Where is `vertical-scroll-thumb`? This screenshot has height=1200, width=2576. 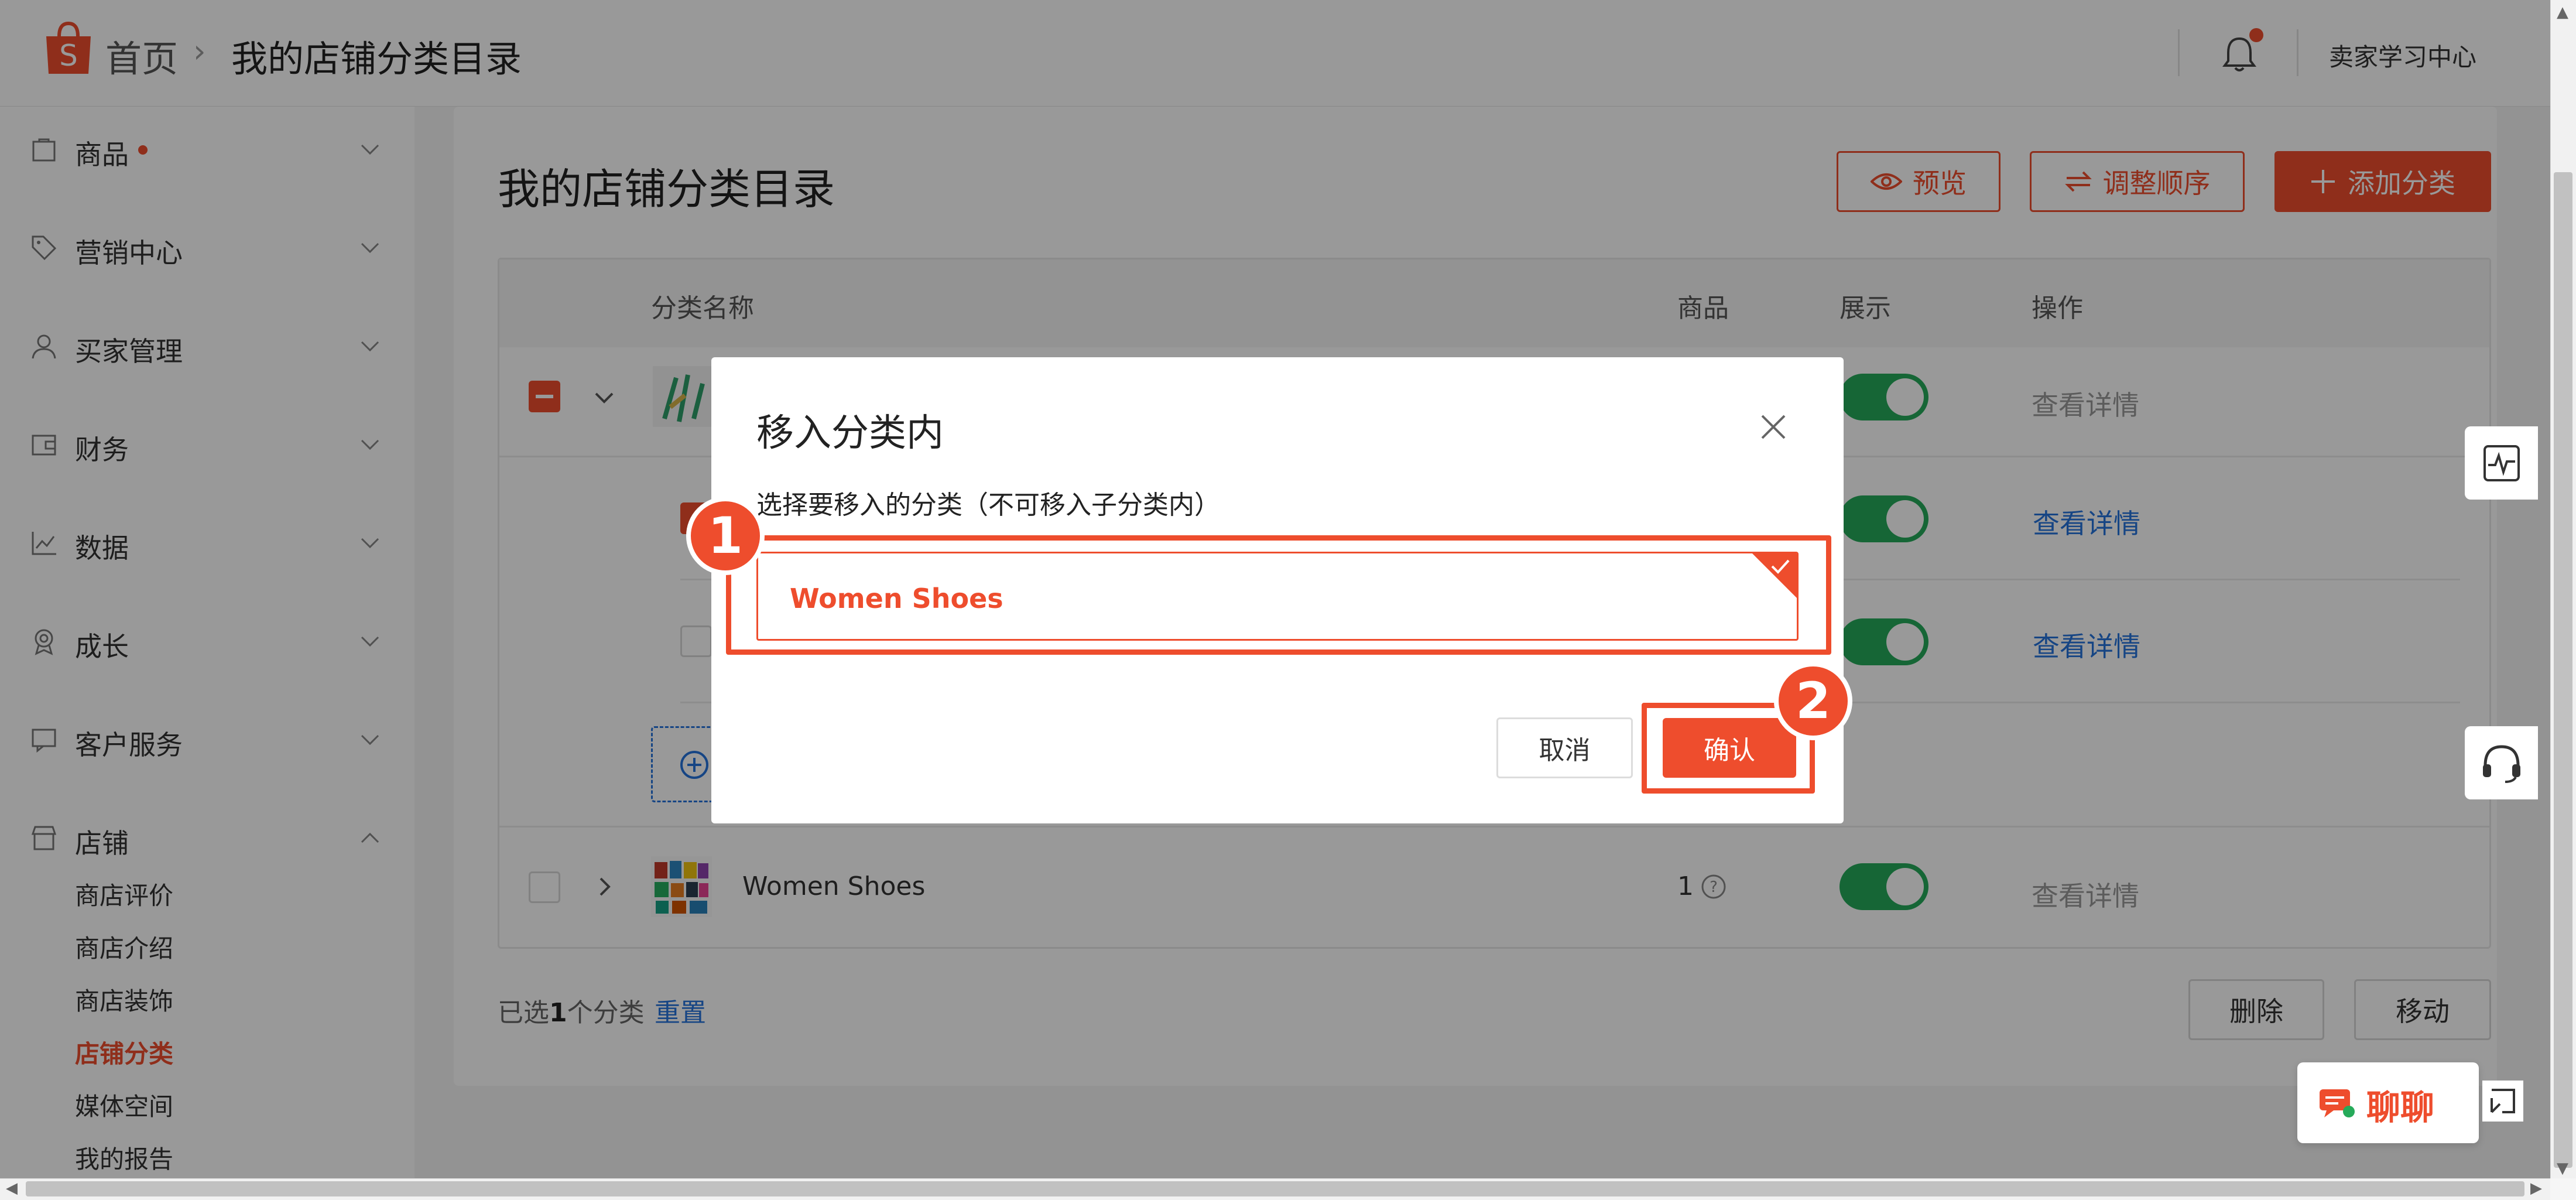
vertical-scroll-thumb is located at coordinates (2563, 670).